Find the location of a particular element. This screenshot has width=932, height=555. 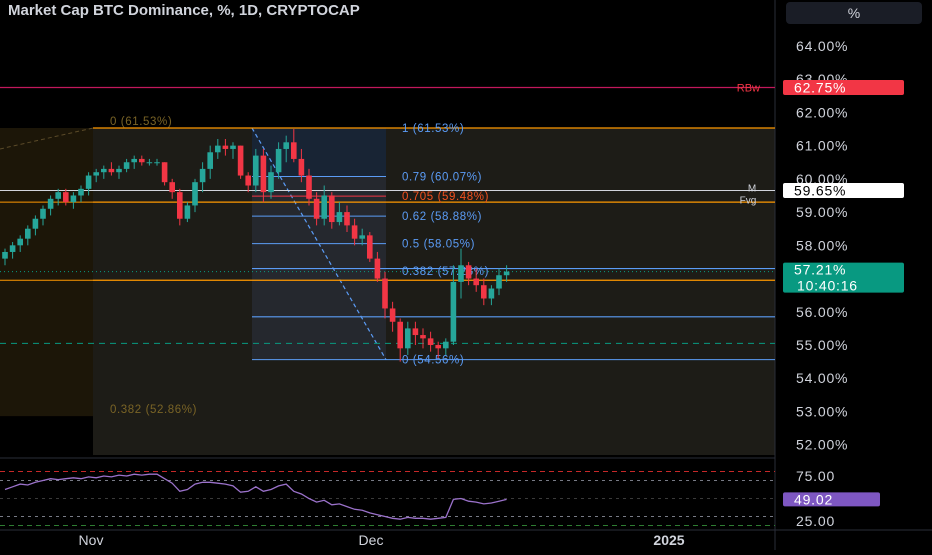

fib-label: 1 (61.53%) is located at coordinates (433, 129).